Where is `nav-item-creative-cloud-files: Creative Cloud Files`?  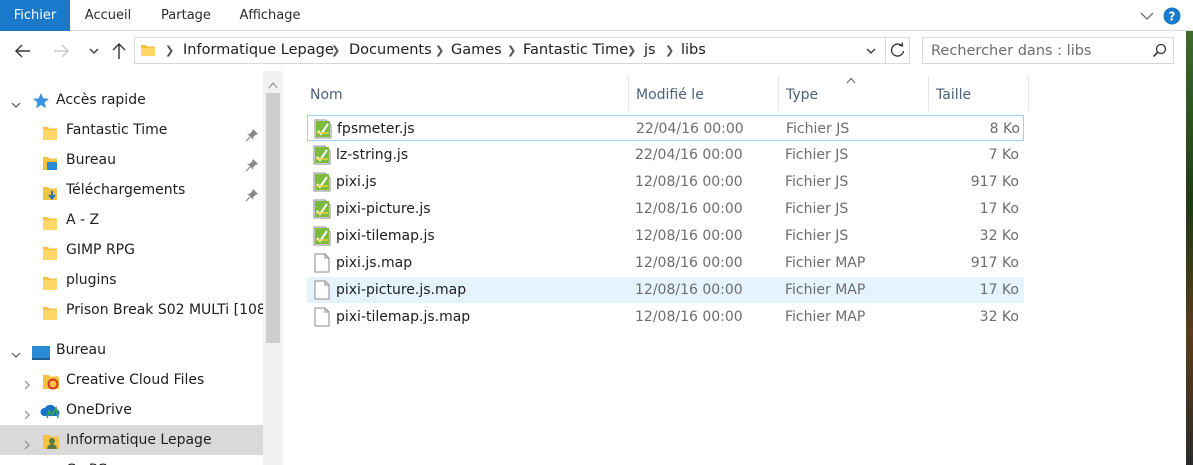
nav-item-creative-cloud-files: Creative Cloud Files is located at coordinates (131, 380).